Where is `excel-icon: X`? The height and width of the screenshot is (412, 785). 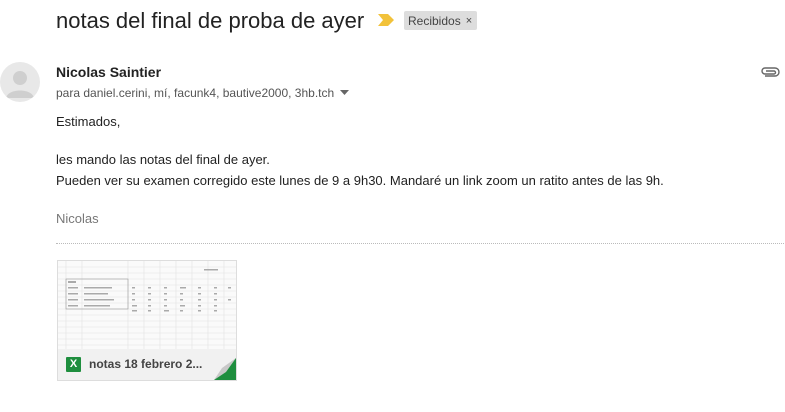
excel-icon: X is located at coordinates (73, 364).